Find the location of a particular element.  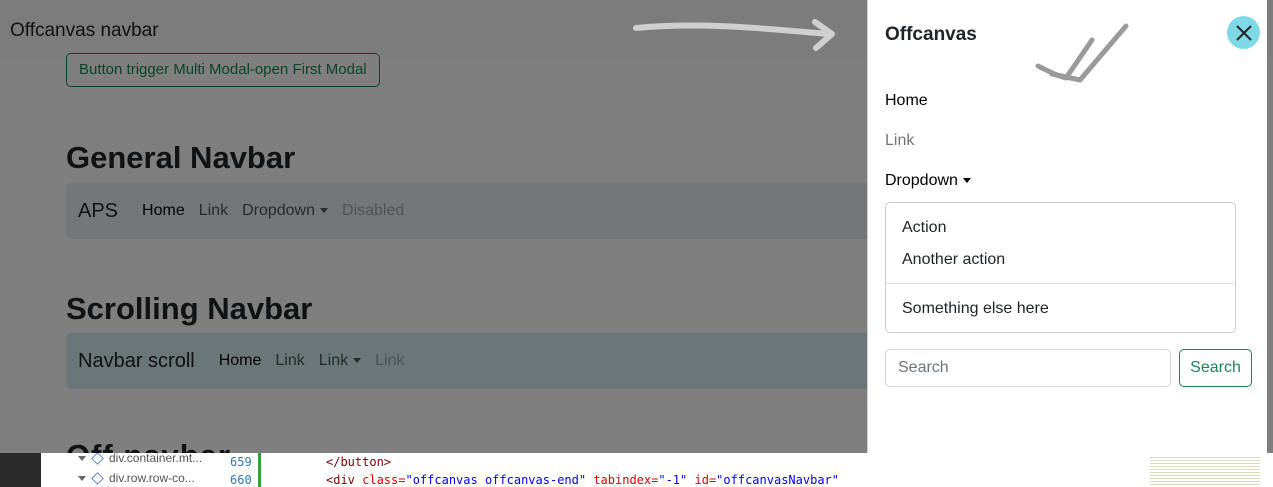

offcanvas-nav-link: Link is located at coordinates (899, 141).